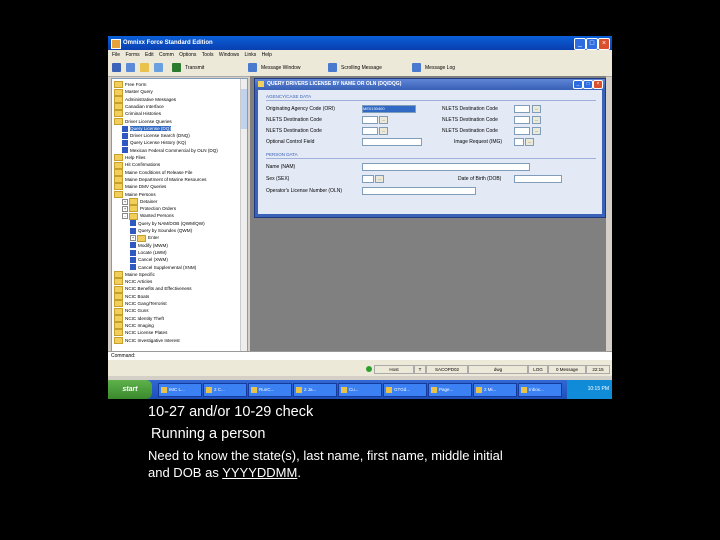  I want to click on paste-icon, so click(144, 67).